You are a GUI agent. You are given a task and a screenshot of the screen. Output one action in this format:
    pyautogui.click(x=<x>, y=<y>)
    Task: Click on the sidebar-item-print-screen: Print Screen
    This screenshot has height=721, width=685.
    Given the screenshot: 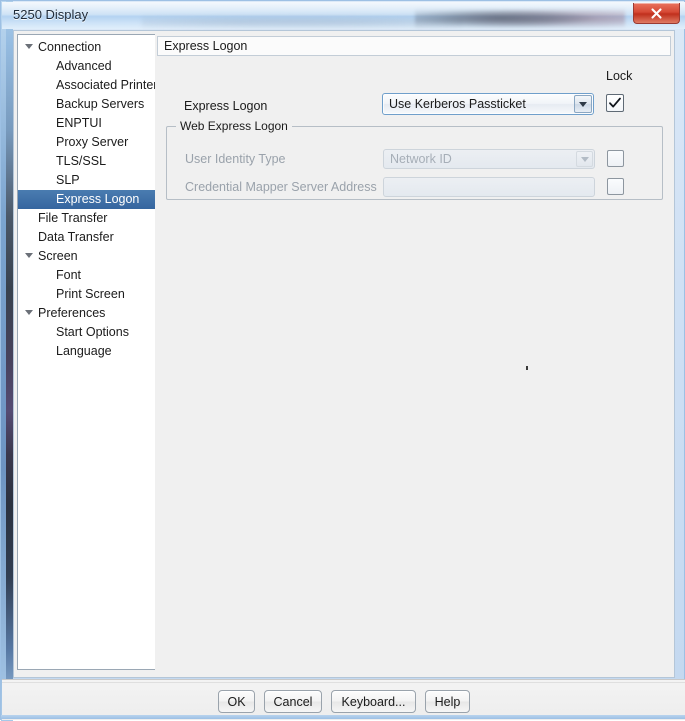 What is the action you would take?
    pyautogui.click(x=87, y=294)
    